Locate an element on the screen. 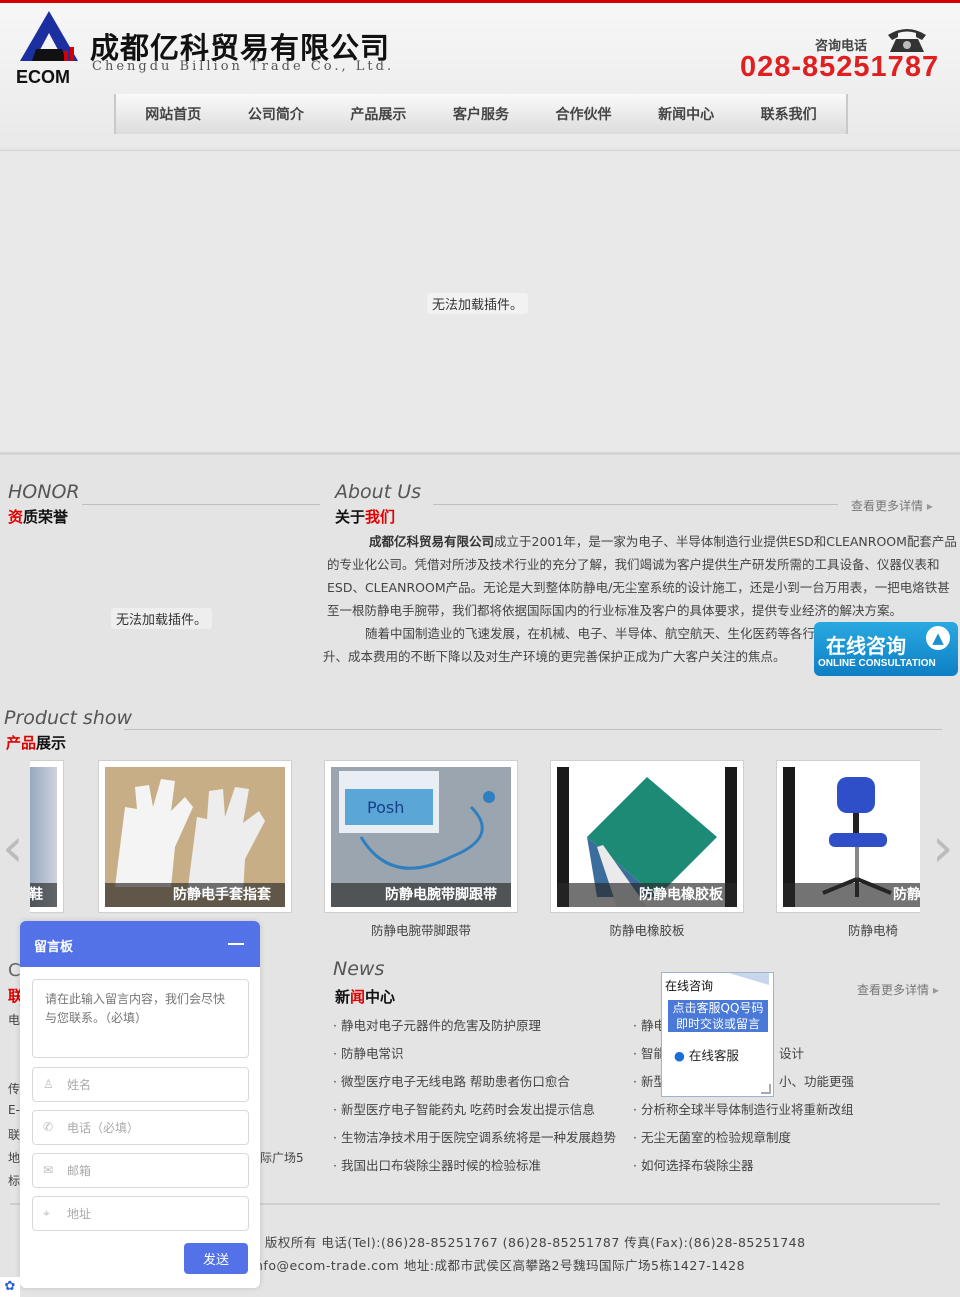 This screenshot has width=960, height=1297. message-board: 留言板 ♙ ✆ ✉ ⌖ 发送 is located at coordinates (140, 1104).